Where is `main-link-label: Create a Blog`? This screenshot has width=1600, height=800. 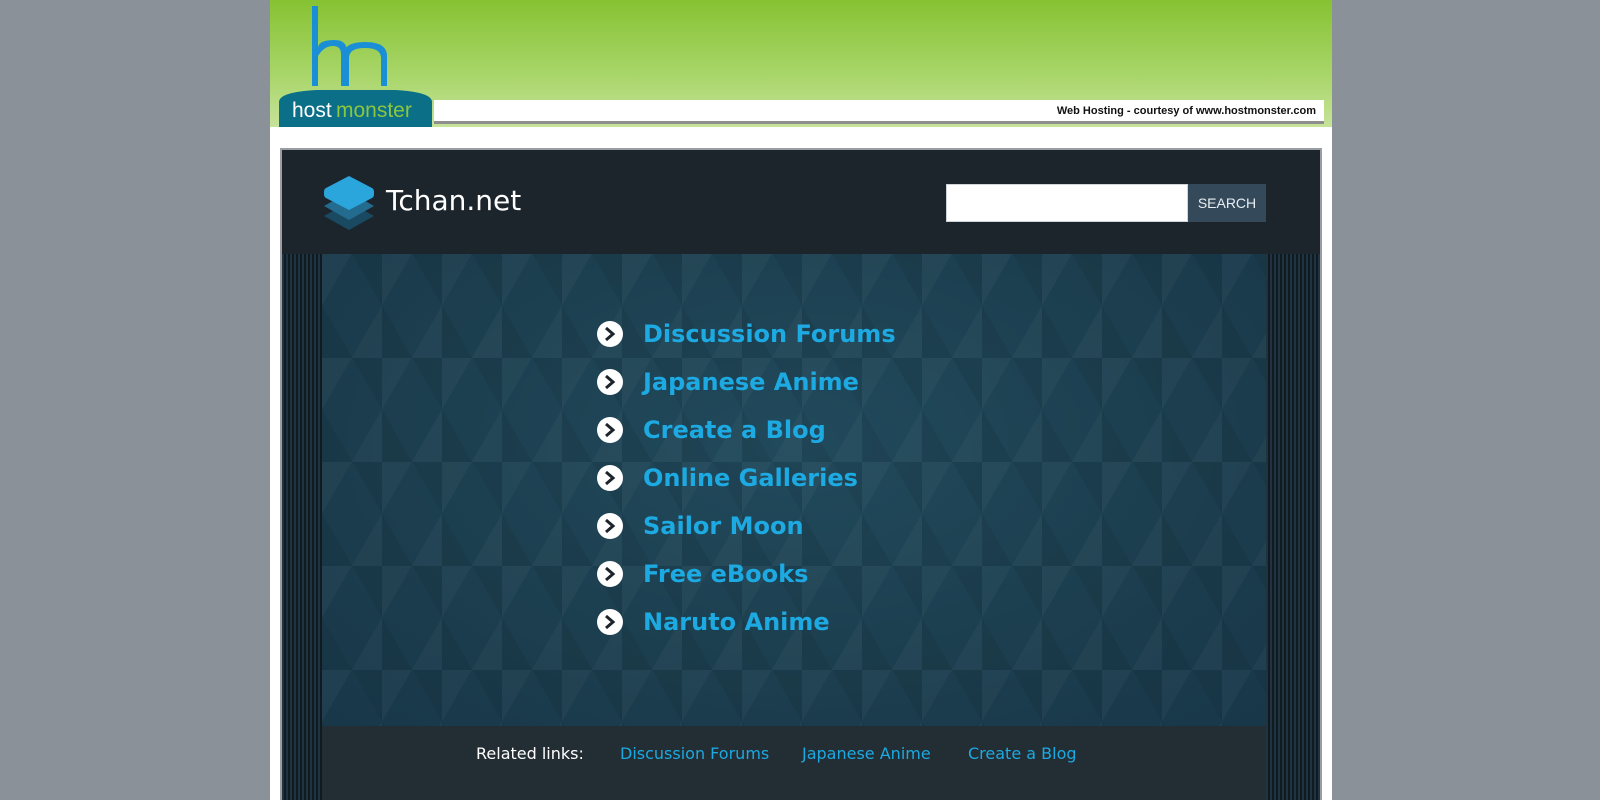
main-link-label: Create a Blog is located at coordinates (734, 430).